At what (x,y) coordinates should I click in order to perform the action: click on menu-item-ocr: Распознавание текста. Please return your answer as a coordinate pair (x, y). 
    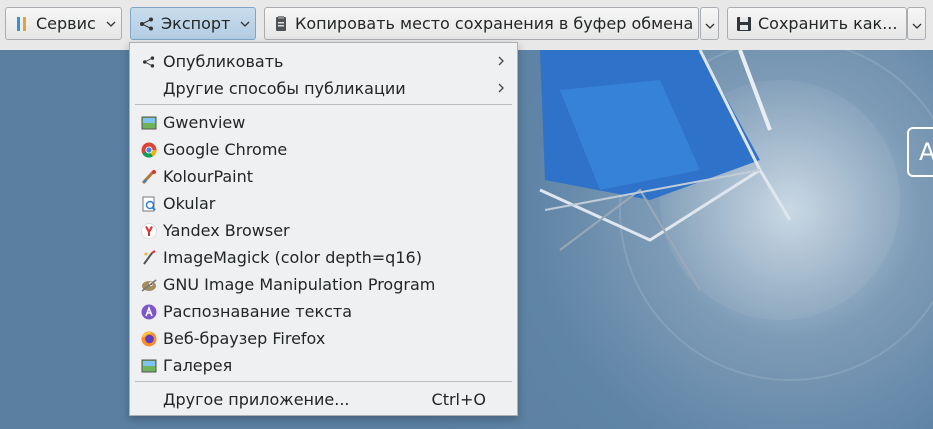
    Looking at the image, I should click on (323, 311).